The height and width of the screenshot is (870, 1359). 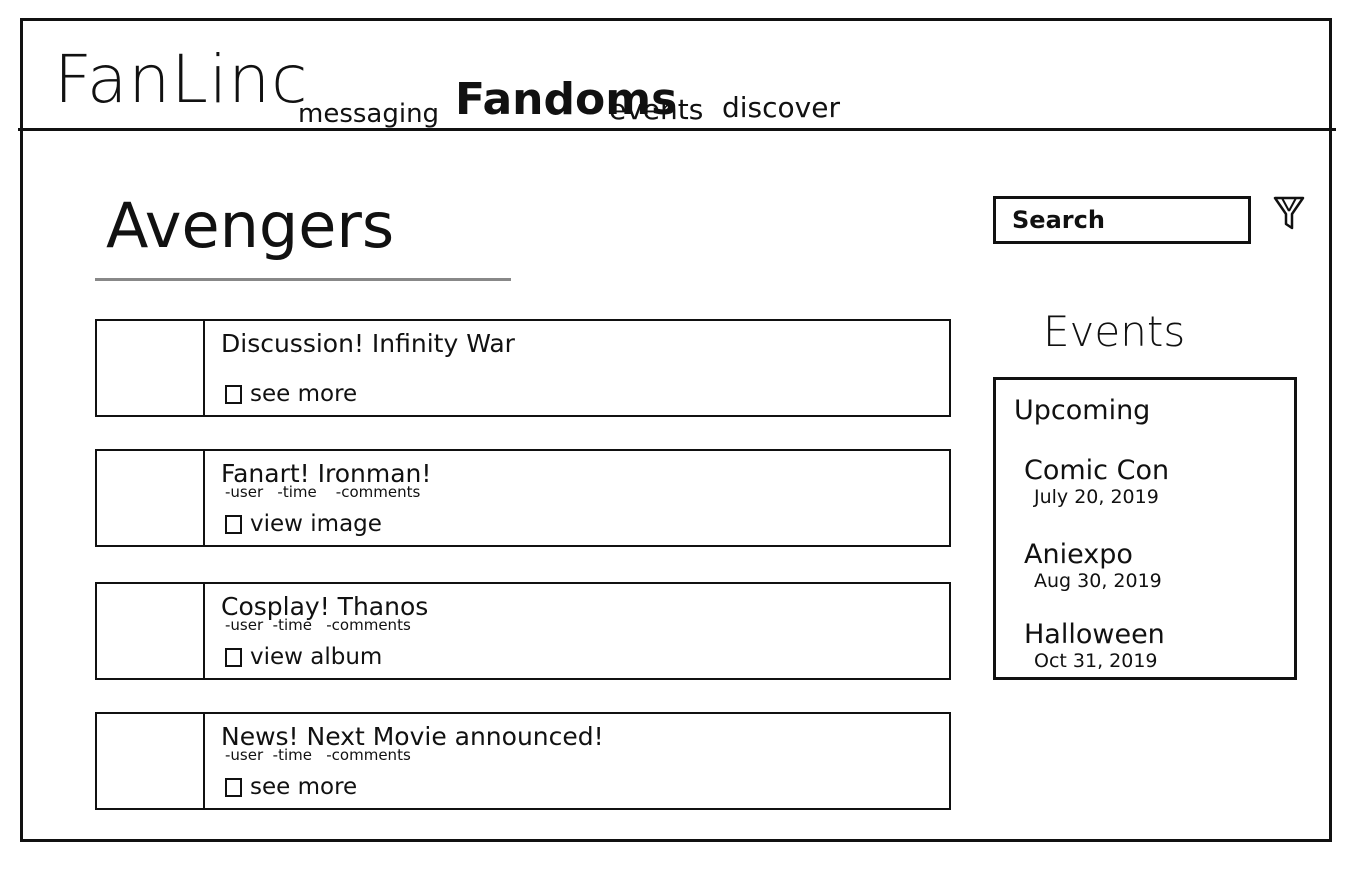 I want to click on filter-icon, so click(x=1289, y=214).